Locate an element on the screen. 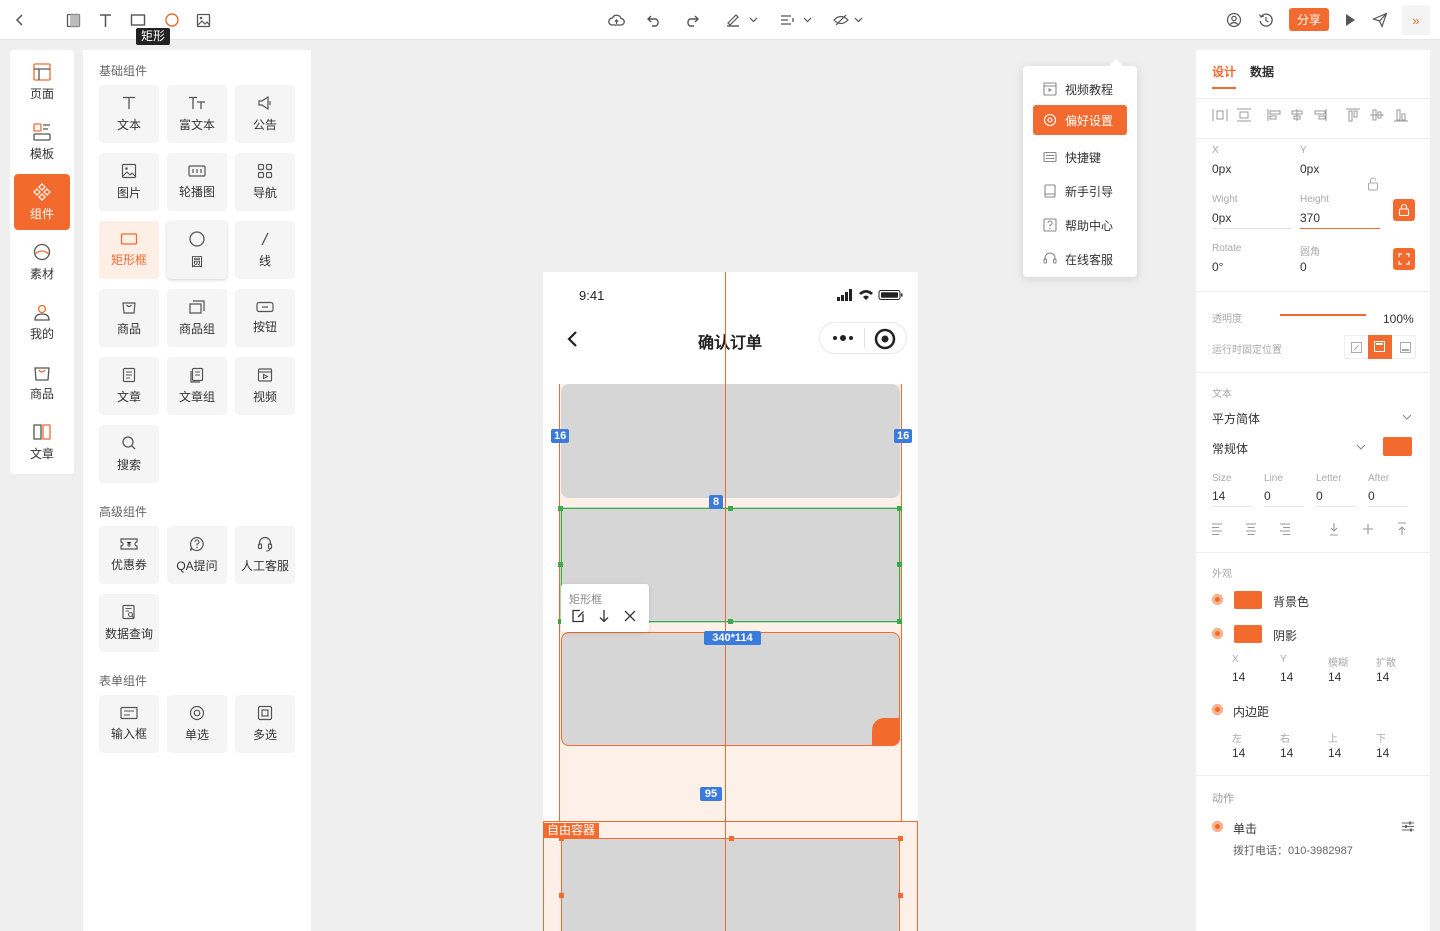  padding-right-input: 14 is located at coordinates (1286, 753).